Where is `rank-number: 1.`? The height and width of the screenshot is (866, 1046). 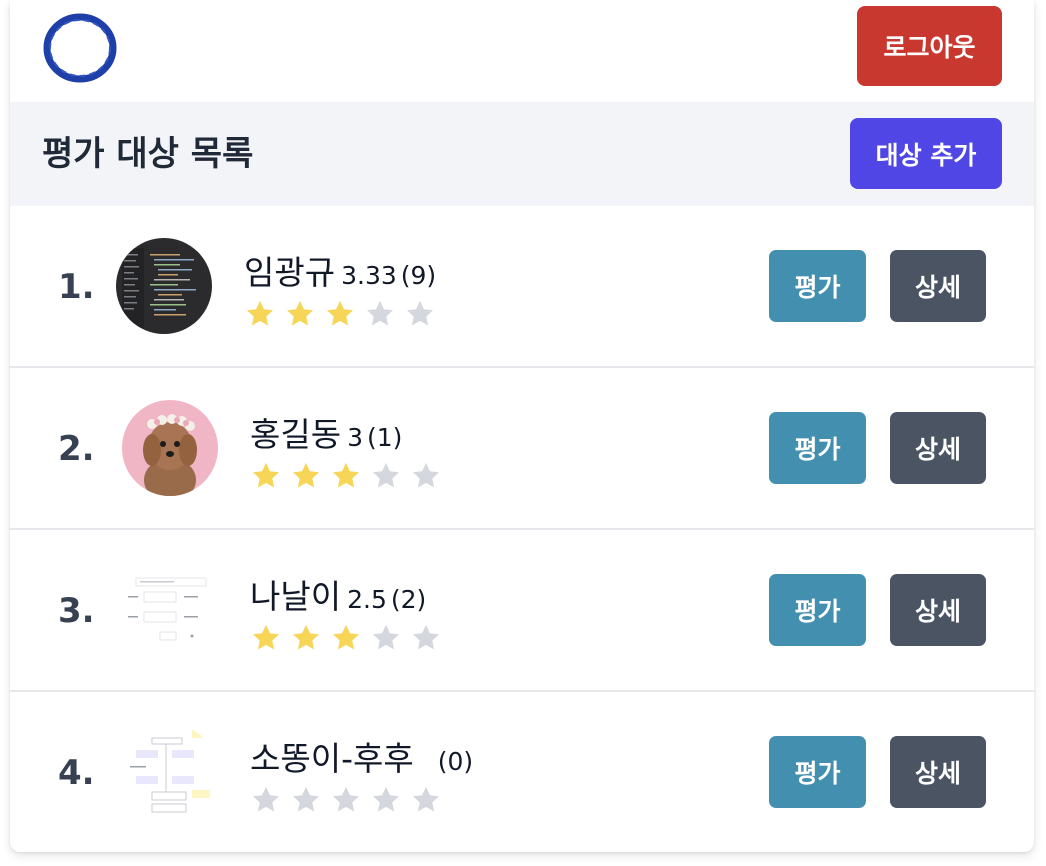
rank-number: 1. is located at coordinates (76, 287).